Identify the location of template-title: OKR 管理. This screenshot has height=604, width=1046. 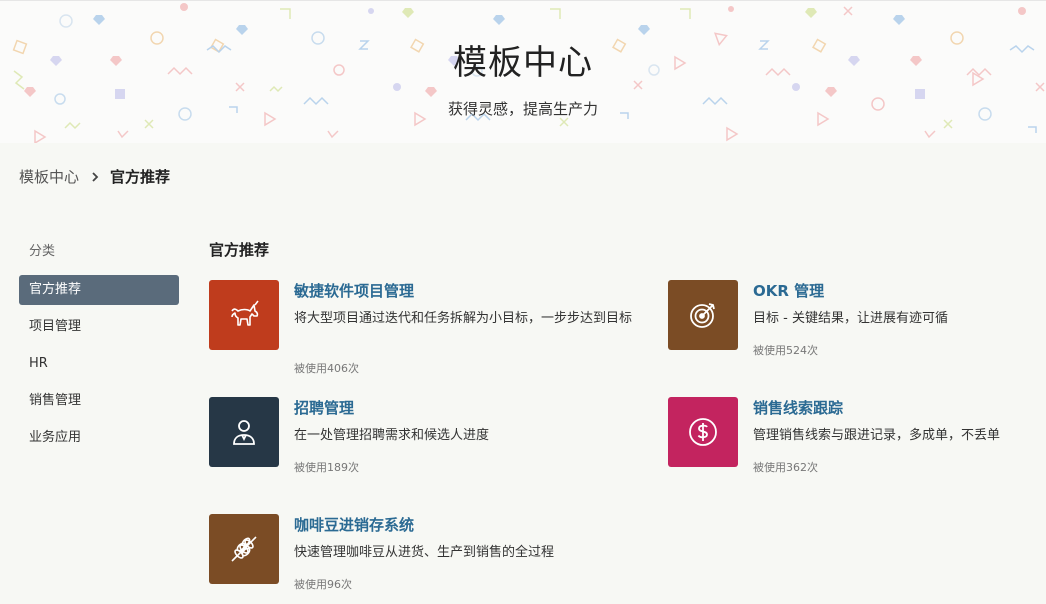
(788, 290).